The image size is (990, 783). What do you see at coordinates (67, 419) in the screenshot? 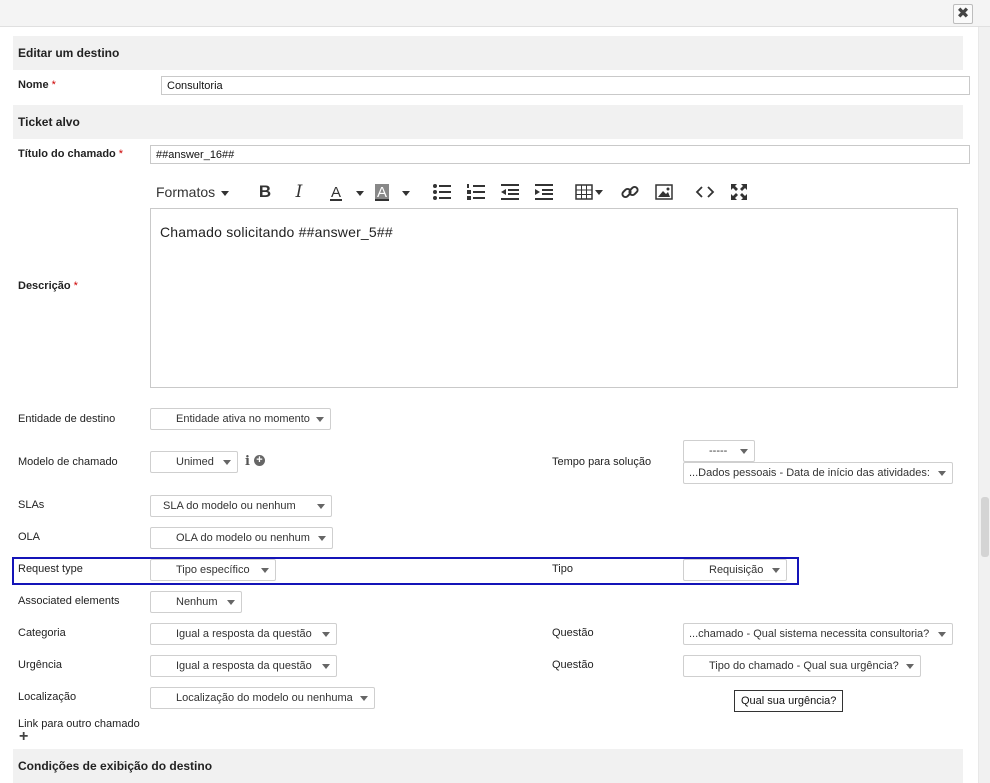
I see `entity-label: Entidade de destino` at bounding box center [67, 419].